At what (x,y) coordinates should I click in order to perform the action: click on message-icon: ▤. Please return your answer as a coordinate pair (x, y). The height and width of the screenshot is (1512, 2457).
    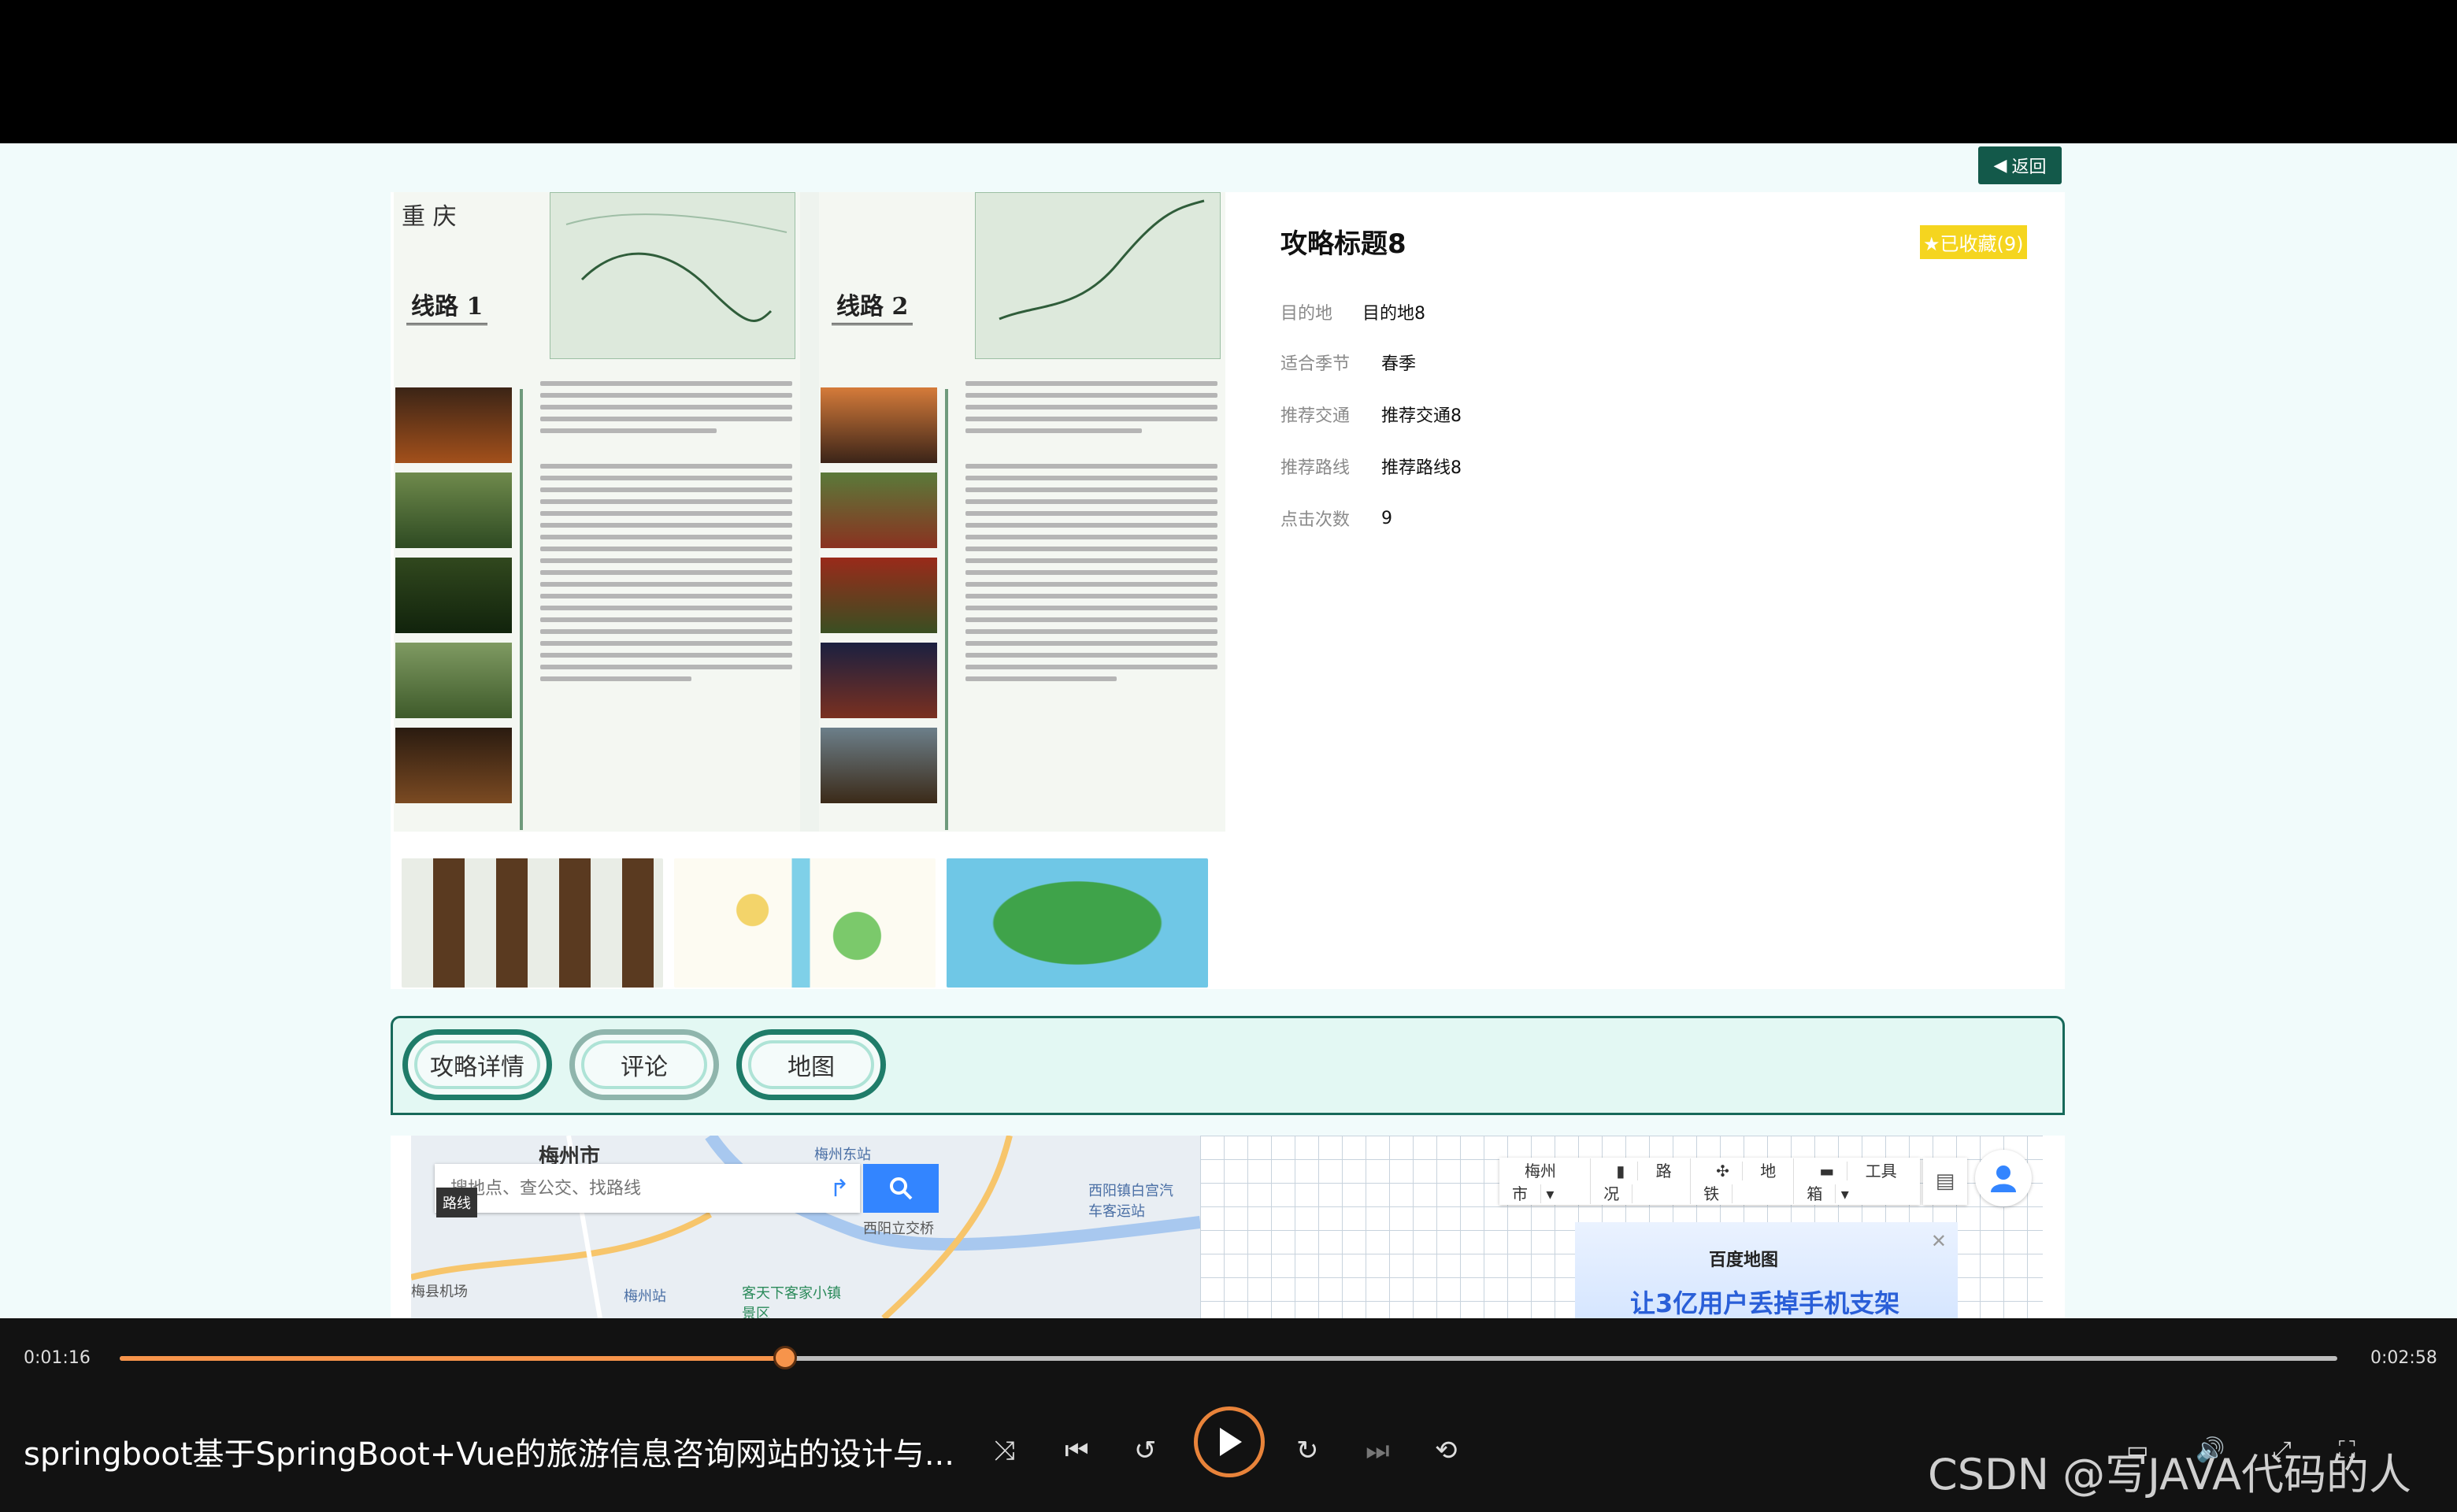
    Looking at the image, I should click on (1945, 1181).